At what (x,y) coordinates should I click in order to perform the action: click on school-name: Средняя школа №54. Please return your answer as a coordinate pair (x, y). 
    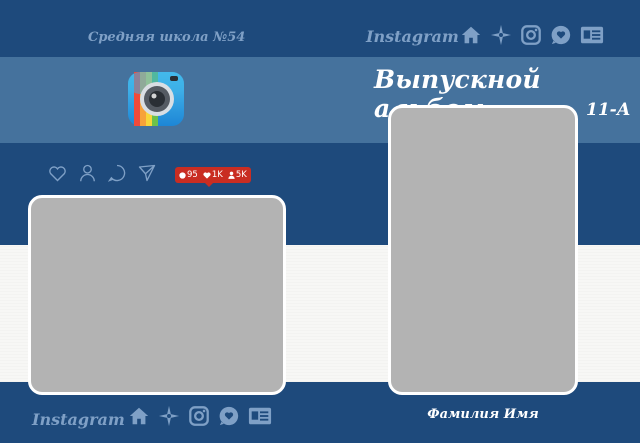
    Looking at the image, I should click on (167, 37).